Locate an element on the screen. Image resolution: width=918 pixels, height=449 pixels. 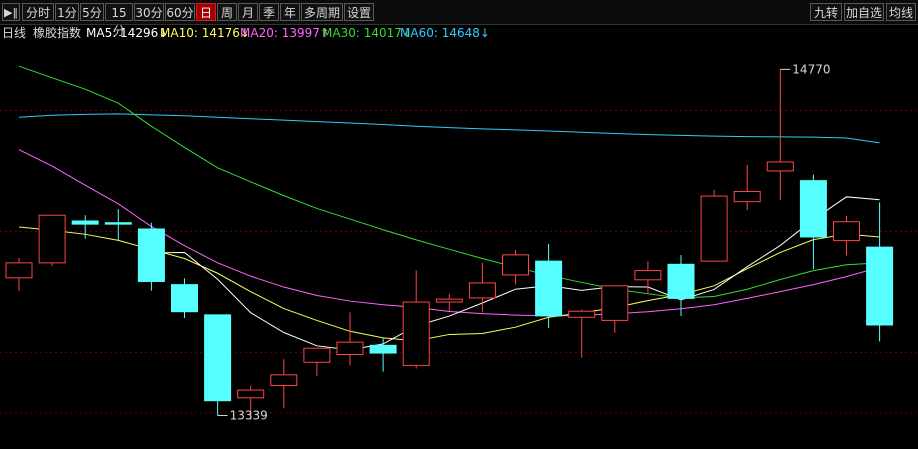
period-tab: 季 is located at coordinates (269, 12).